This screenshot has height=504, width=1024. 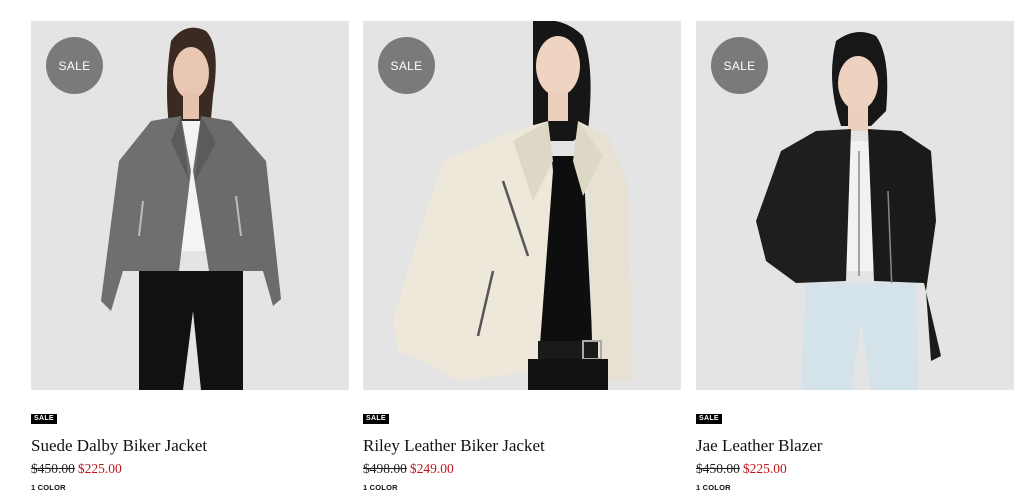 What do you see at coordinates (408, 469) in the screenshot?
I see `product-price: $498.00 $249.00` at bounding box center [408, 469].